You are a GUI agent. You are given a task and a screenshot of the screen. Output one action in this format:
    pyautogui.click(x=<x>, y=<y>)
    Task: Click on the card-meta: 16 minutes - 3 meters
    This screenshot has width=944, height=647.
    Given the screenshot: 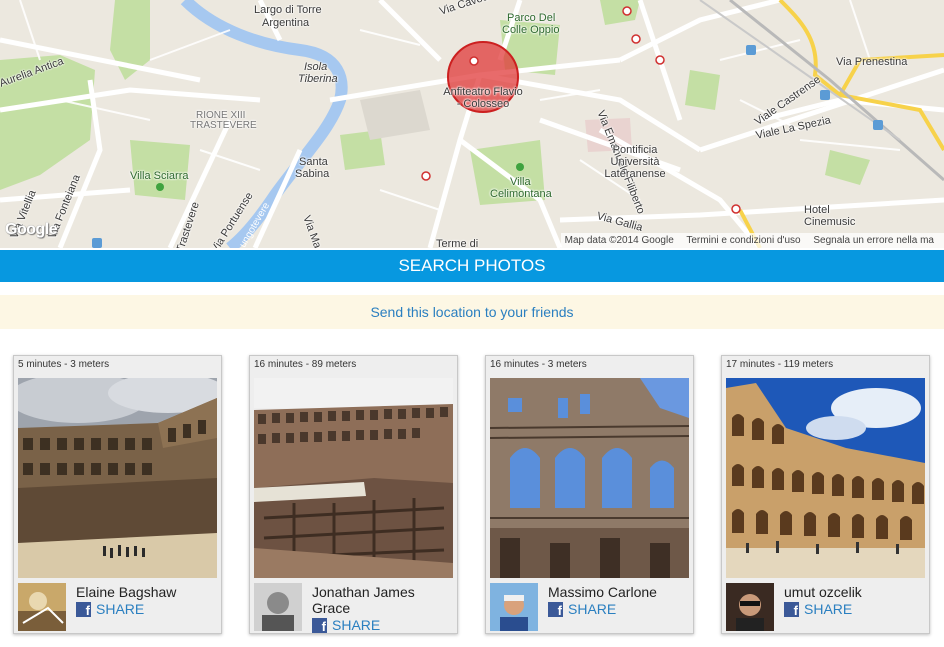 What is the action you would take?
    pyautogui.click(x=538, y=364)
    